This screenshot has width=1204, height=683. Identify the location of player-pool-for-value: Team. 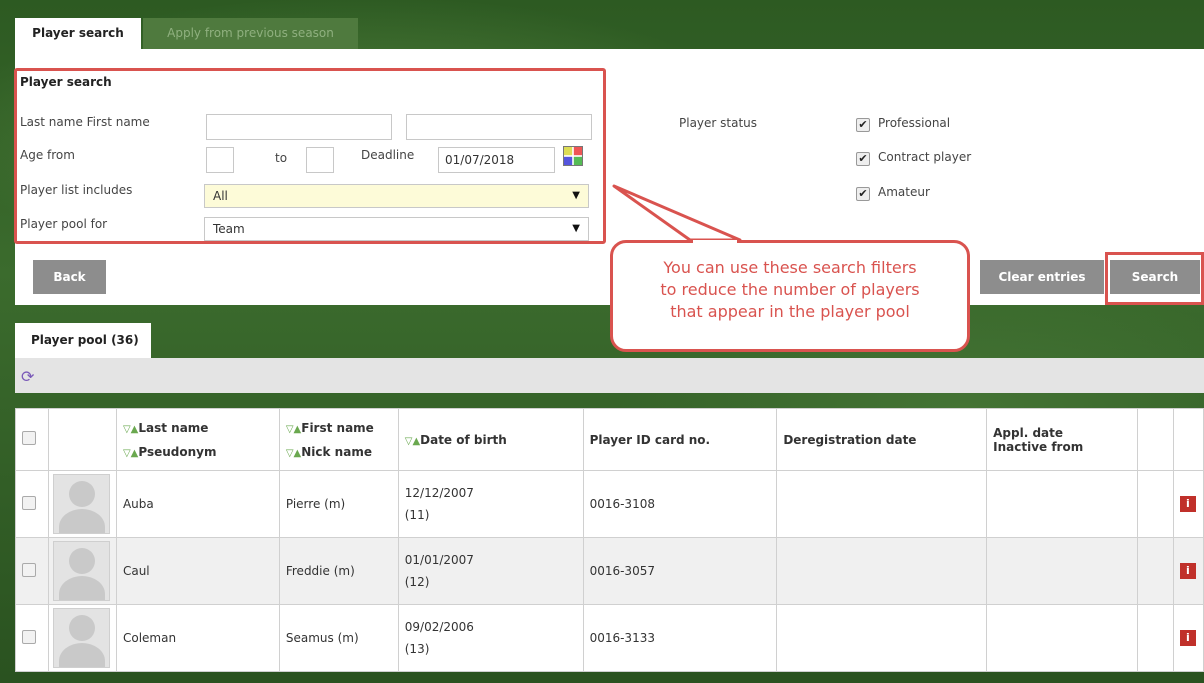
(229, 229).